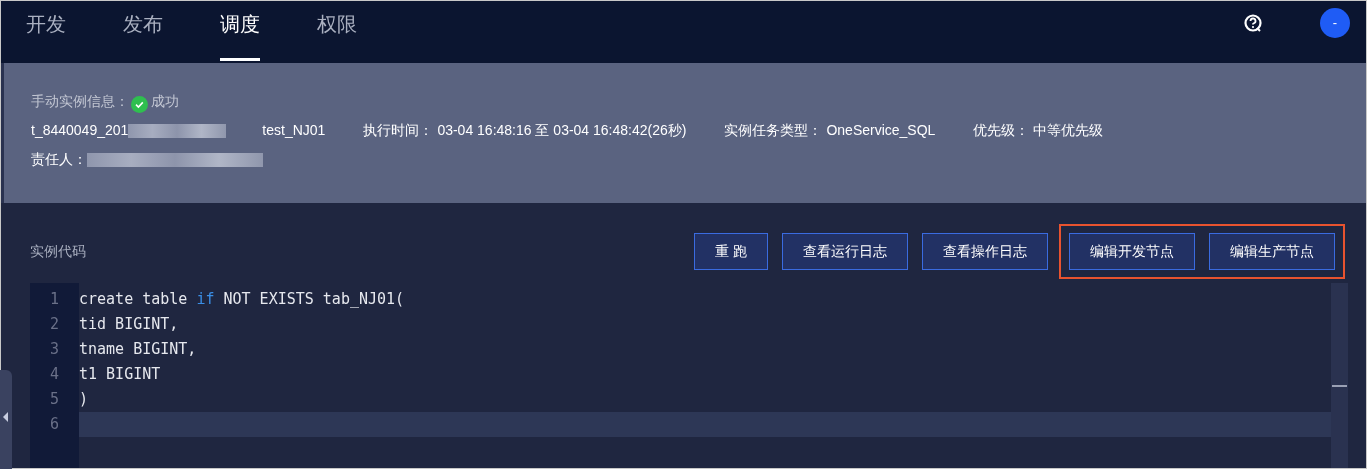 The image size is (1367, 469). Describe the element at coordinates (240, 32) in the screenshot. I see `nav-tab: 调度` at that location.